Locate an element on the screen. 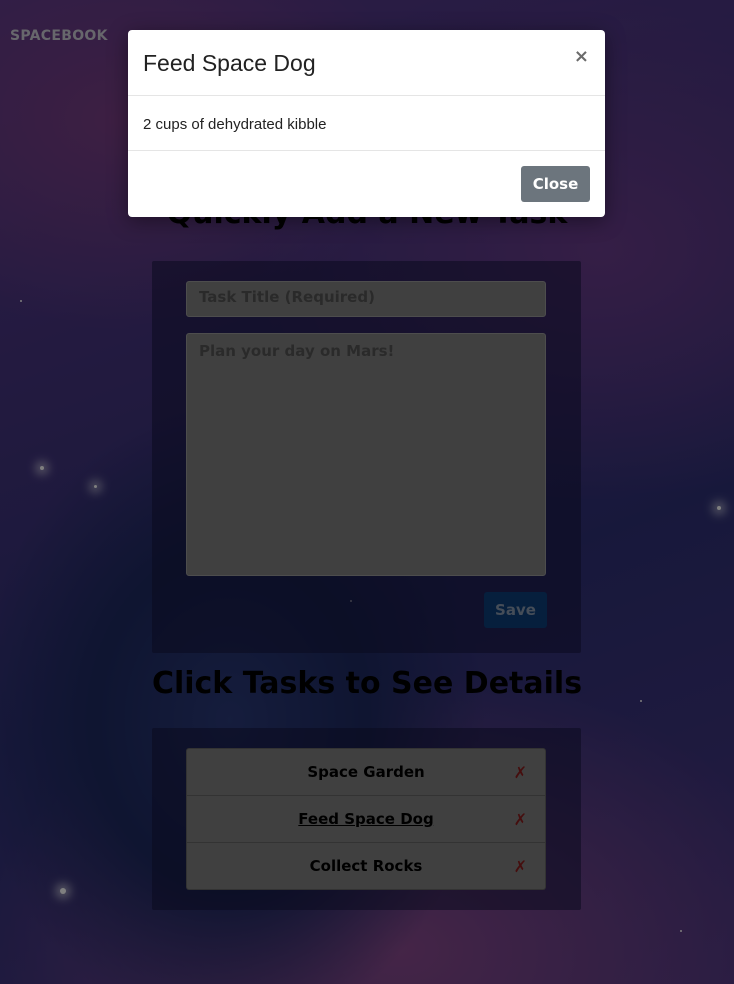  modal-footer: Close is located at coordinates (366, 184).